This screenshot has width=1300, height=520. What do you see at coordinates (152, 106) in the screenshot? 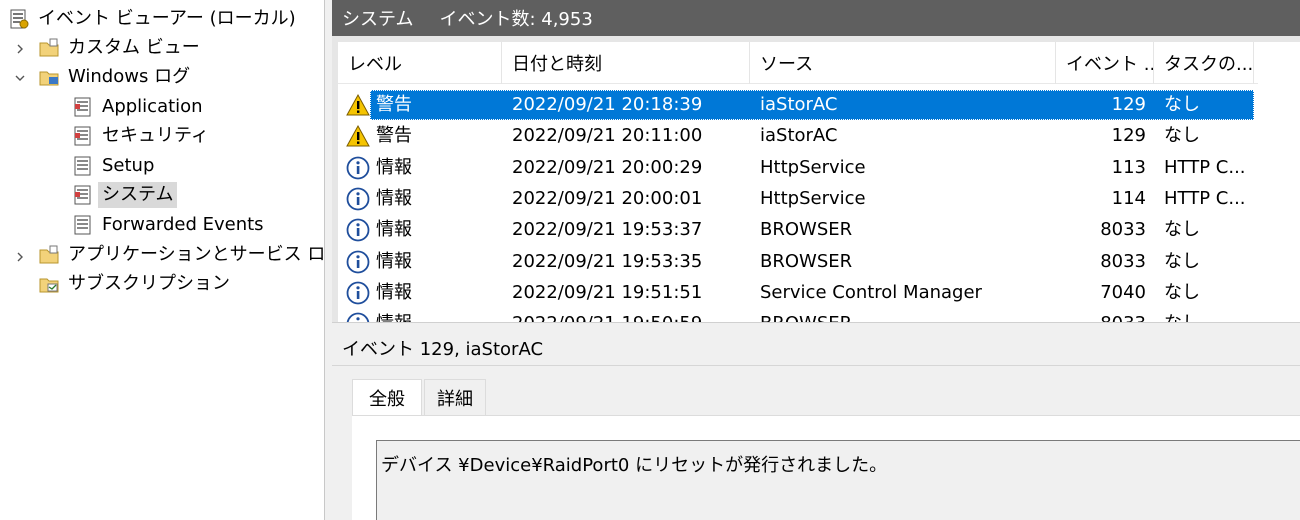
I see `tree-item-label: Application` at bounding box center [152, 106].